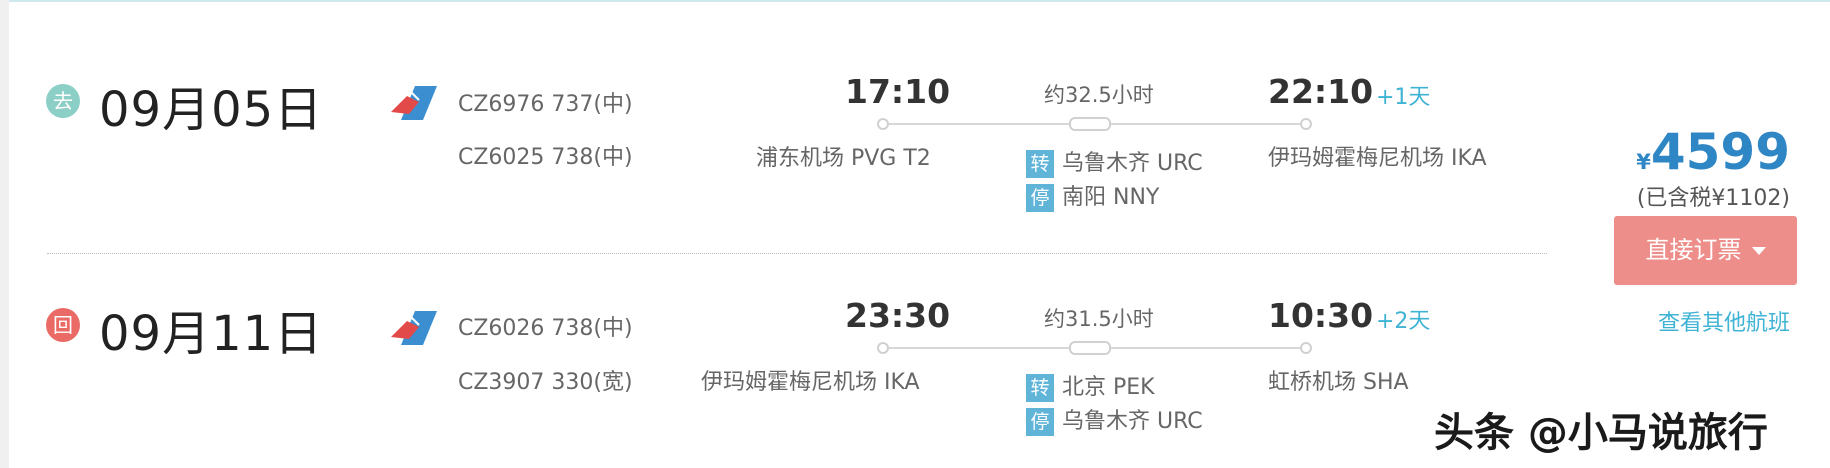 The height and width of the screenshot is (468, 1830). I want to click on return-stopover-row: 停乌鲁木齐 URC, so click(1114, 419).